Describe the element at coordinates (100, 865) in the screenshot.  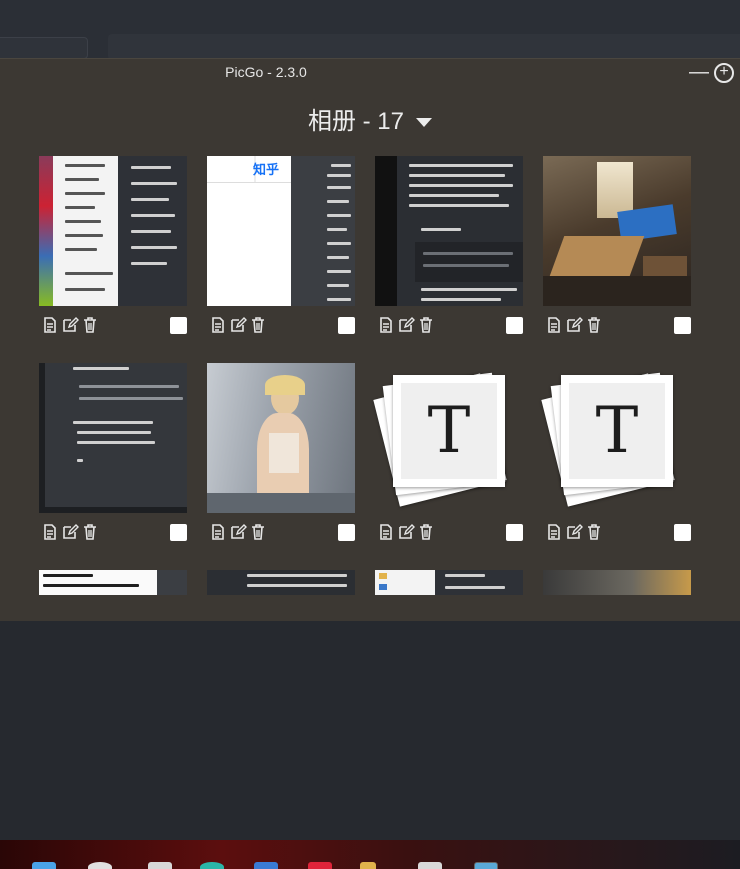
I see `search-icon` at that location.